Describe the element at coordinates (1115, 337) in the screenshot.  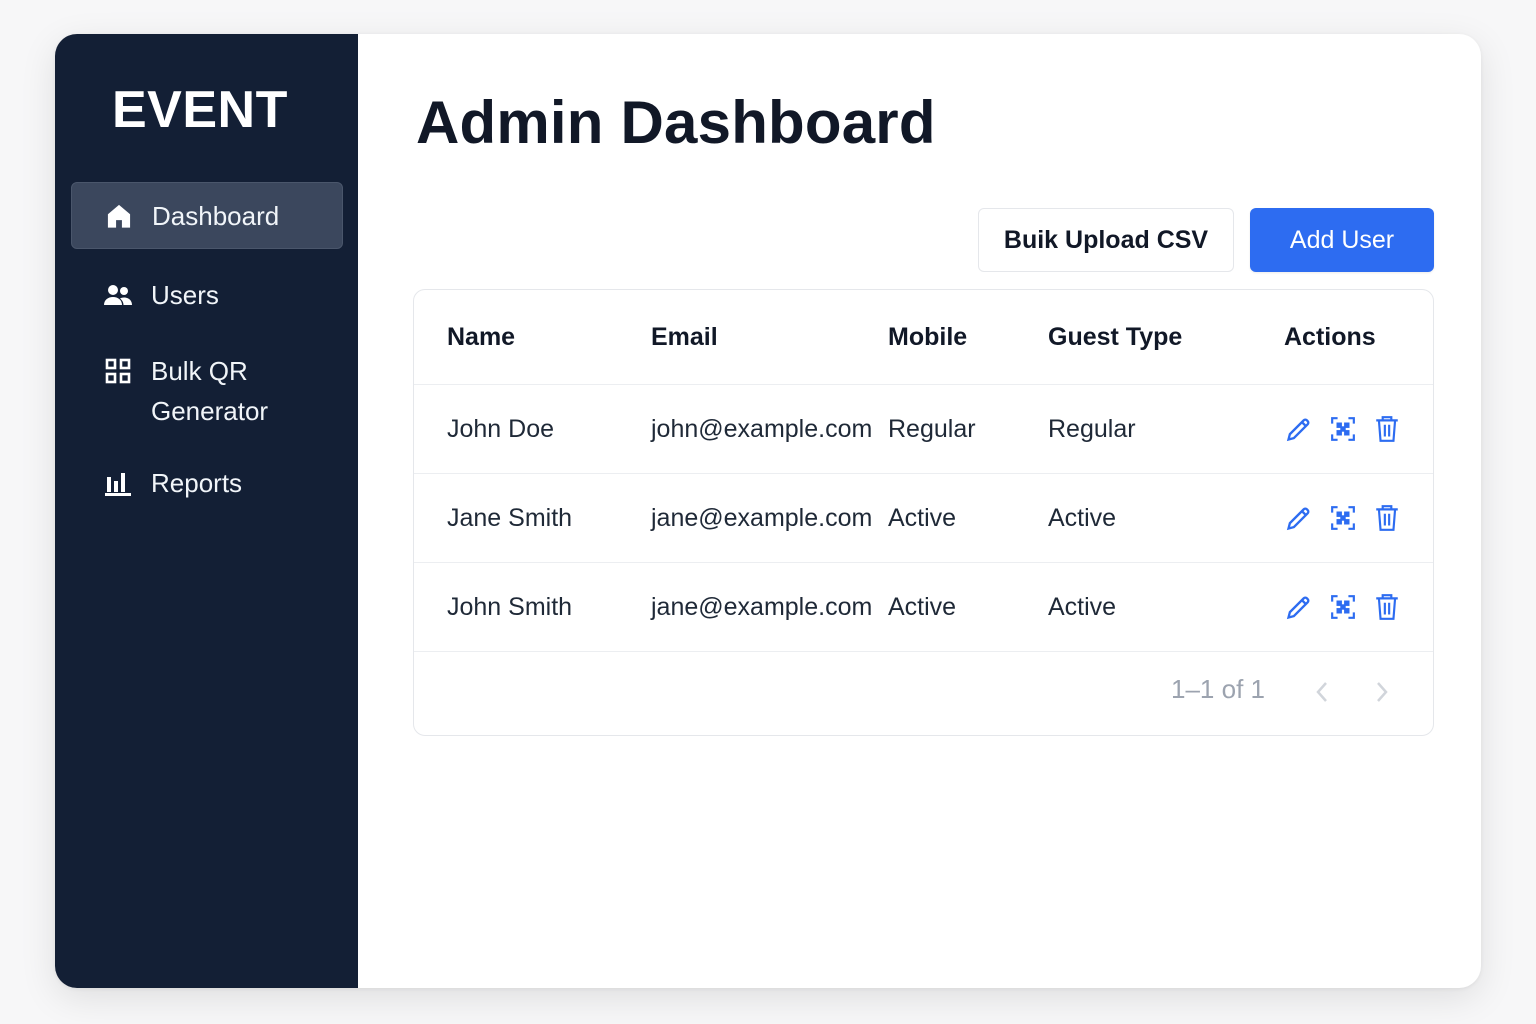
I see `column-header-guest-type: Guest Type` at that location.